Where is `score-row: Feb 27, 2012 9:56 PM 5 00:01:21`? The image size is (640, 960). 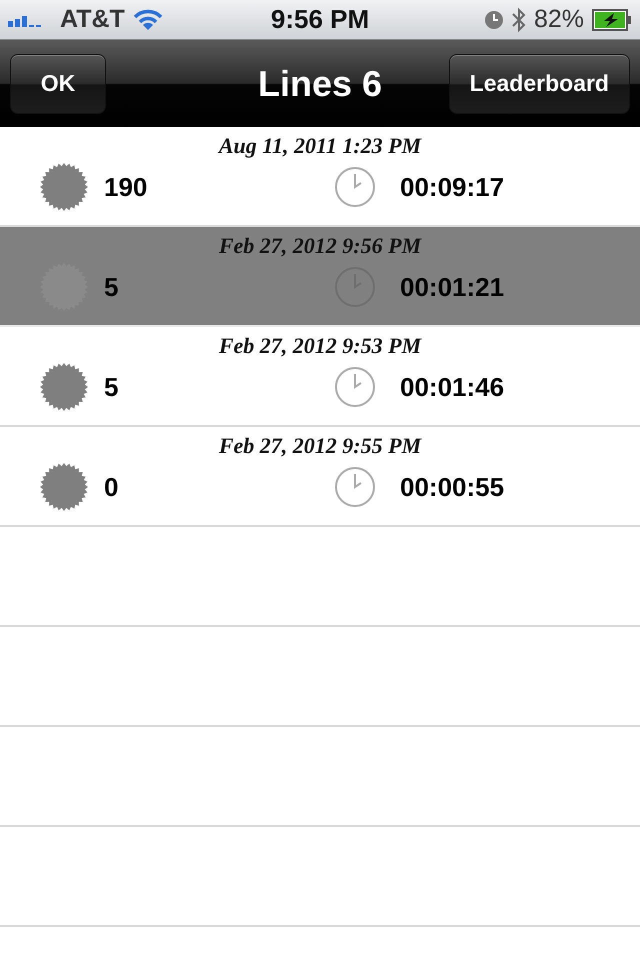 score-row: Feb 27, 2012 9:56 PM 5 00:01:21 is located at coordinates (320, 277).